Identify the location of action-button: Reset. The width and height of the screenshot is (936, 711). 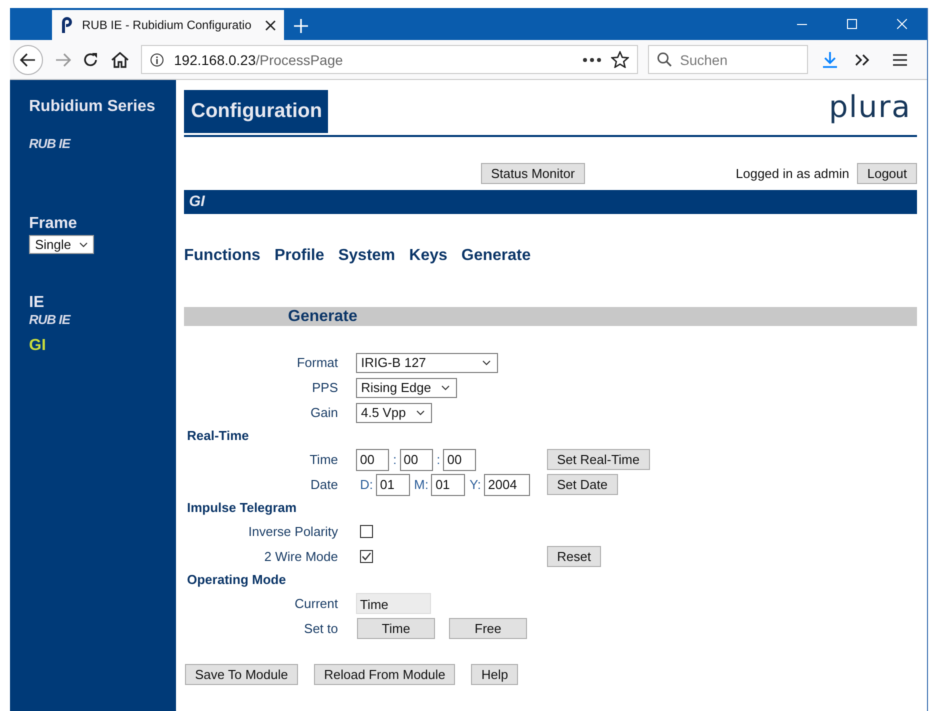
(574, 556).